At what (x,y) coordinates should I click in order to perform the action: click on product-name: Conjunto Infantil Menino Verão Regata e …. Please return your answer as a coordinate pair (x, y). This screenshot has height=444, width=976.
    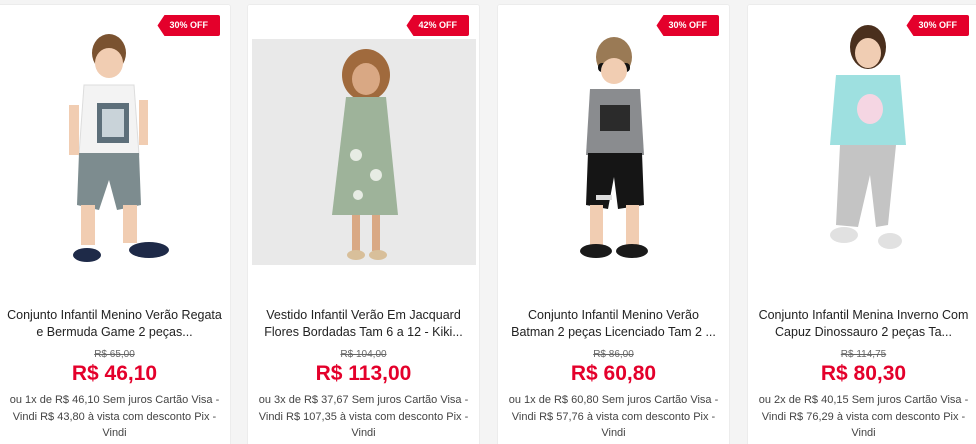
    Looking at the image, I should click on (114, 324).